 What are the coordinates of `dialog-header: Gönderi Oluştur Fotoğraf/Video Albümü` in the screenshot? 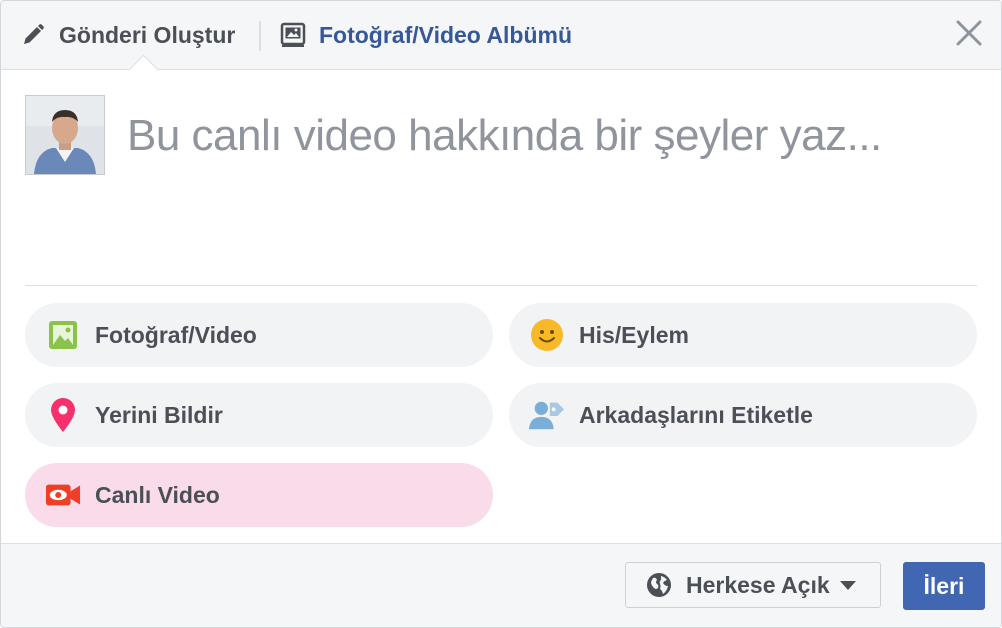 It's located at (501, 43).